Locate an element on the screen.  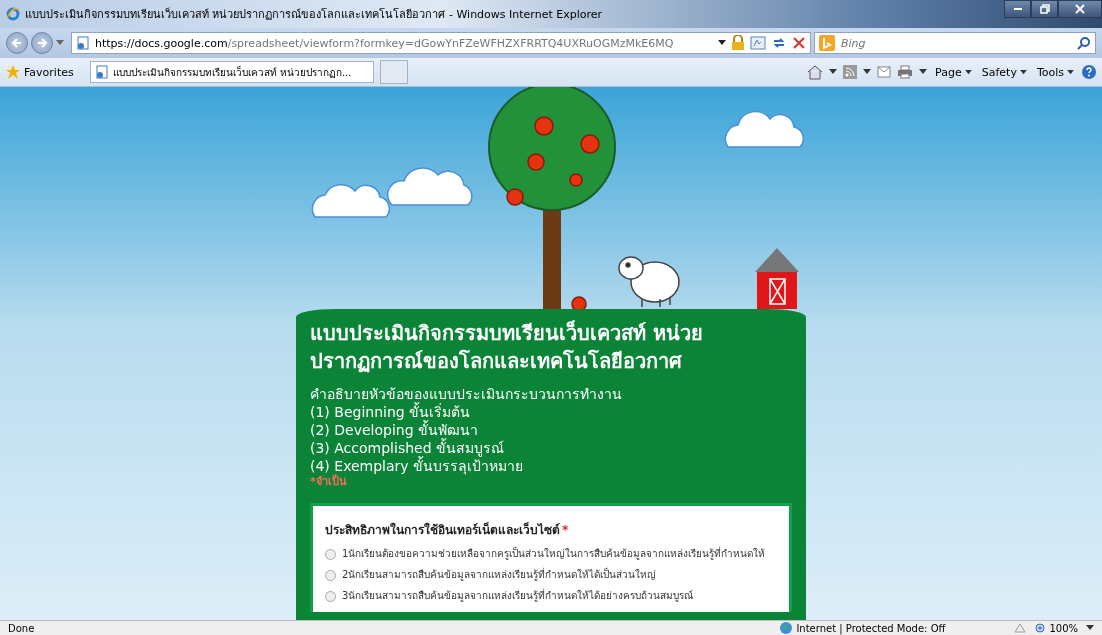
help-icon is located at coordinates (1089, 72).